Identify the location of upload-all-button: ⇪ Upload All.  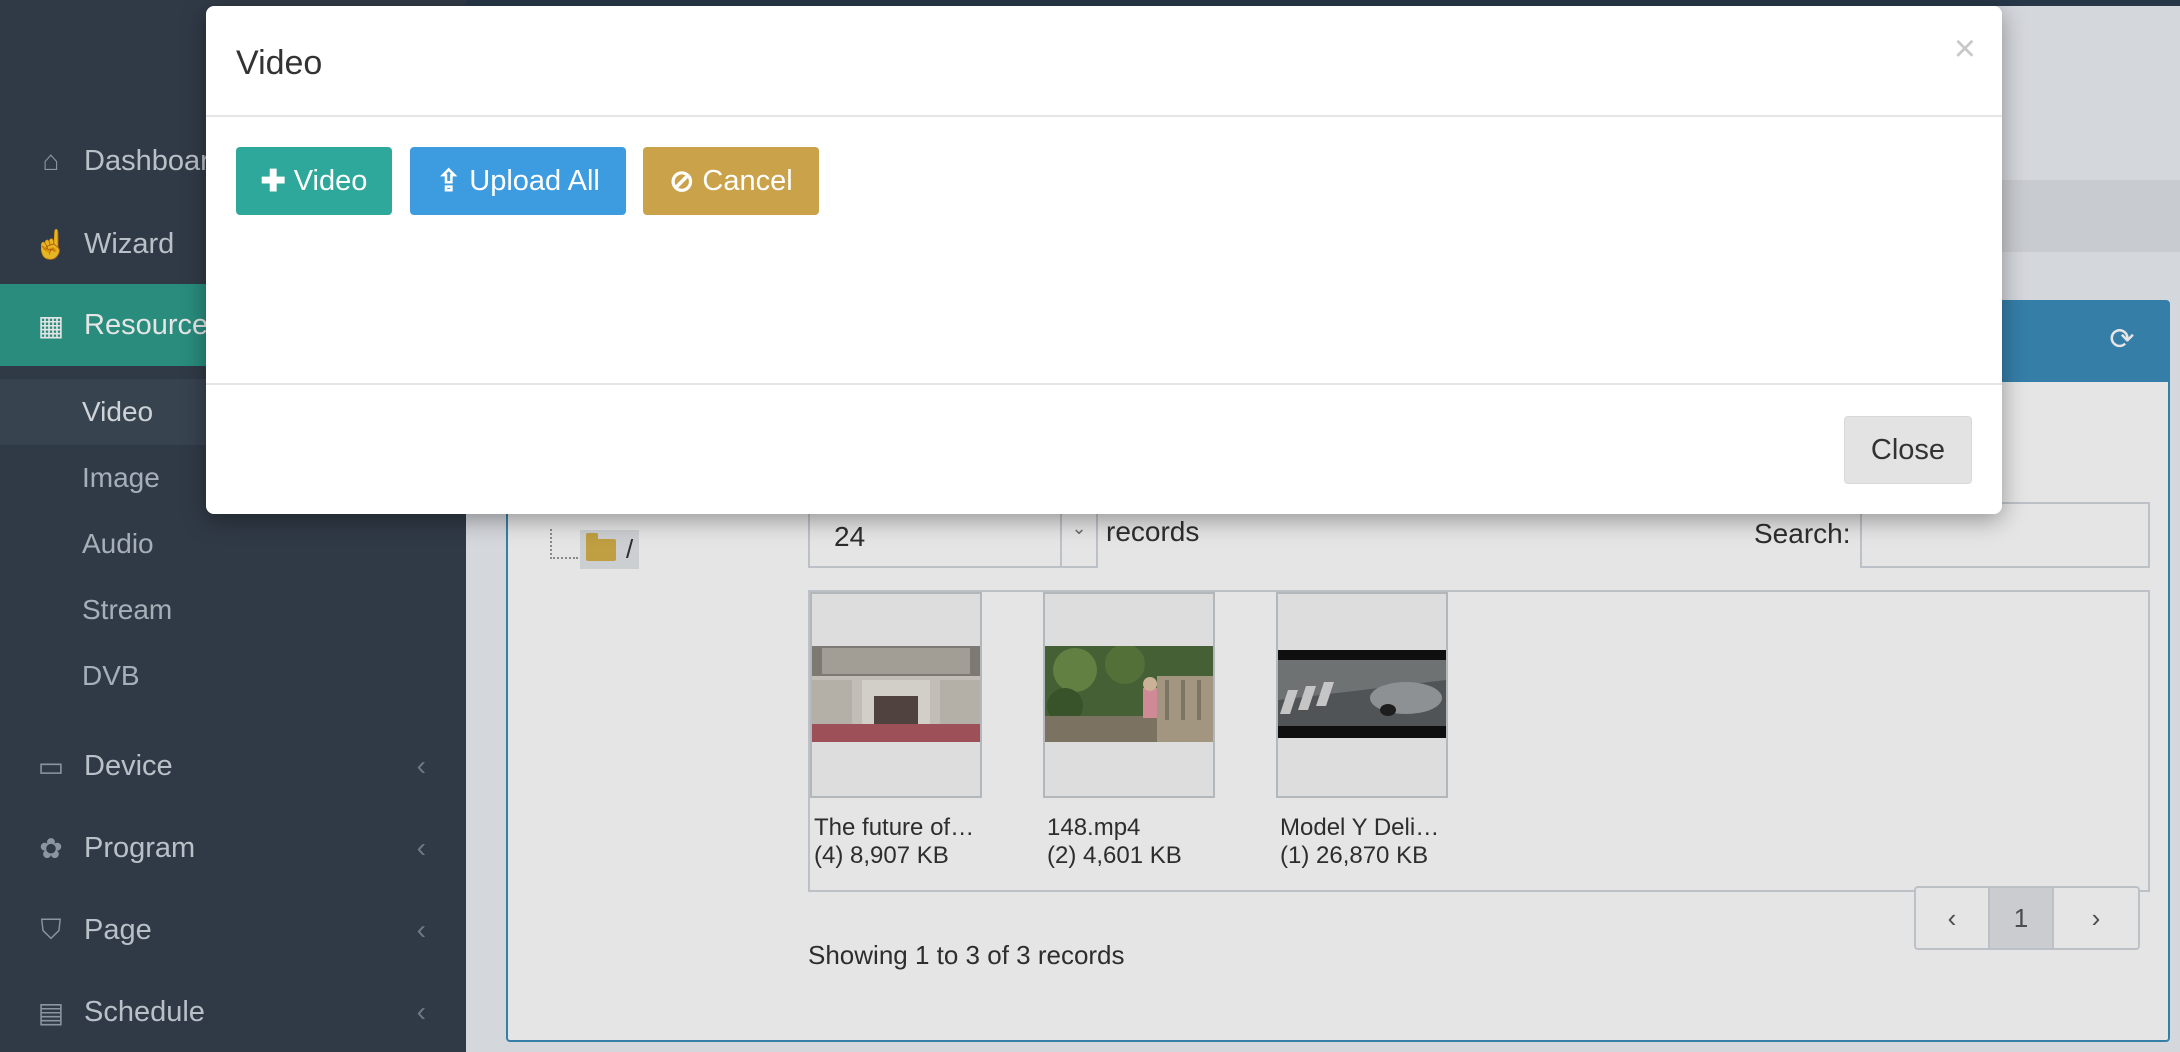
(518, 181).